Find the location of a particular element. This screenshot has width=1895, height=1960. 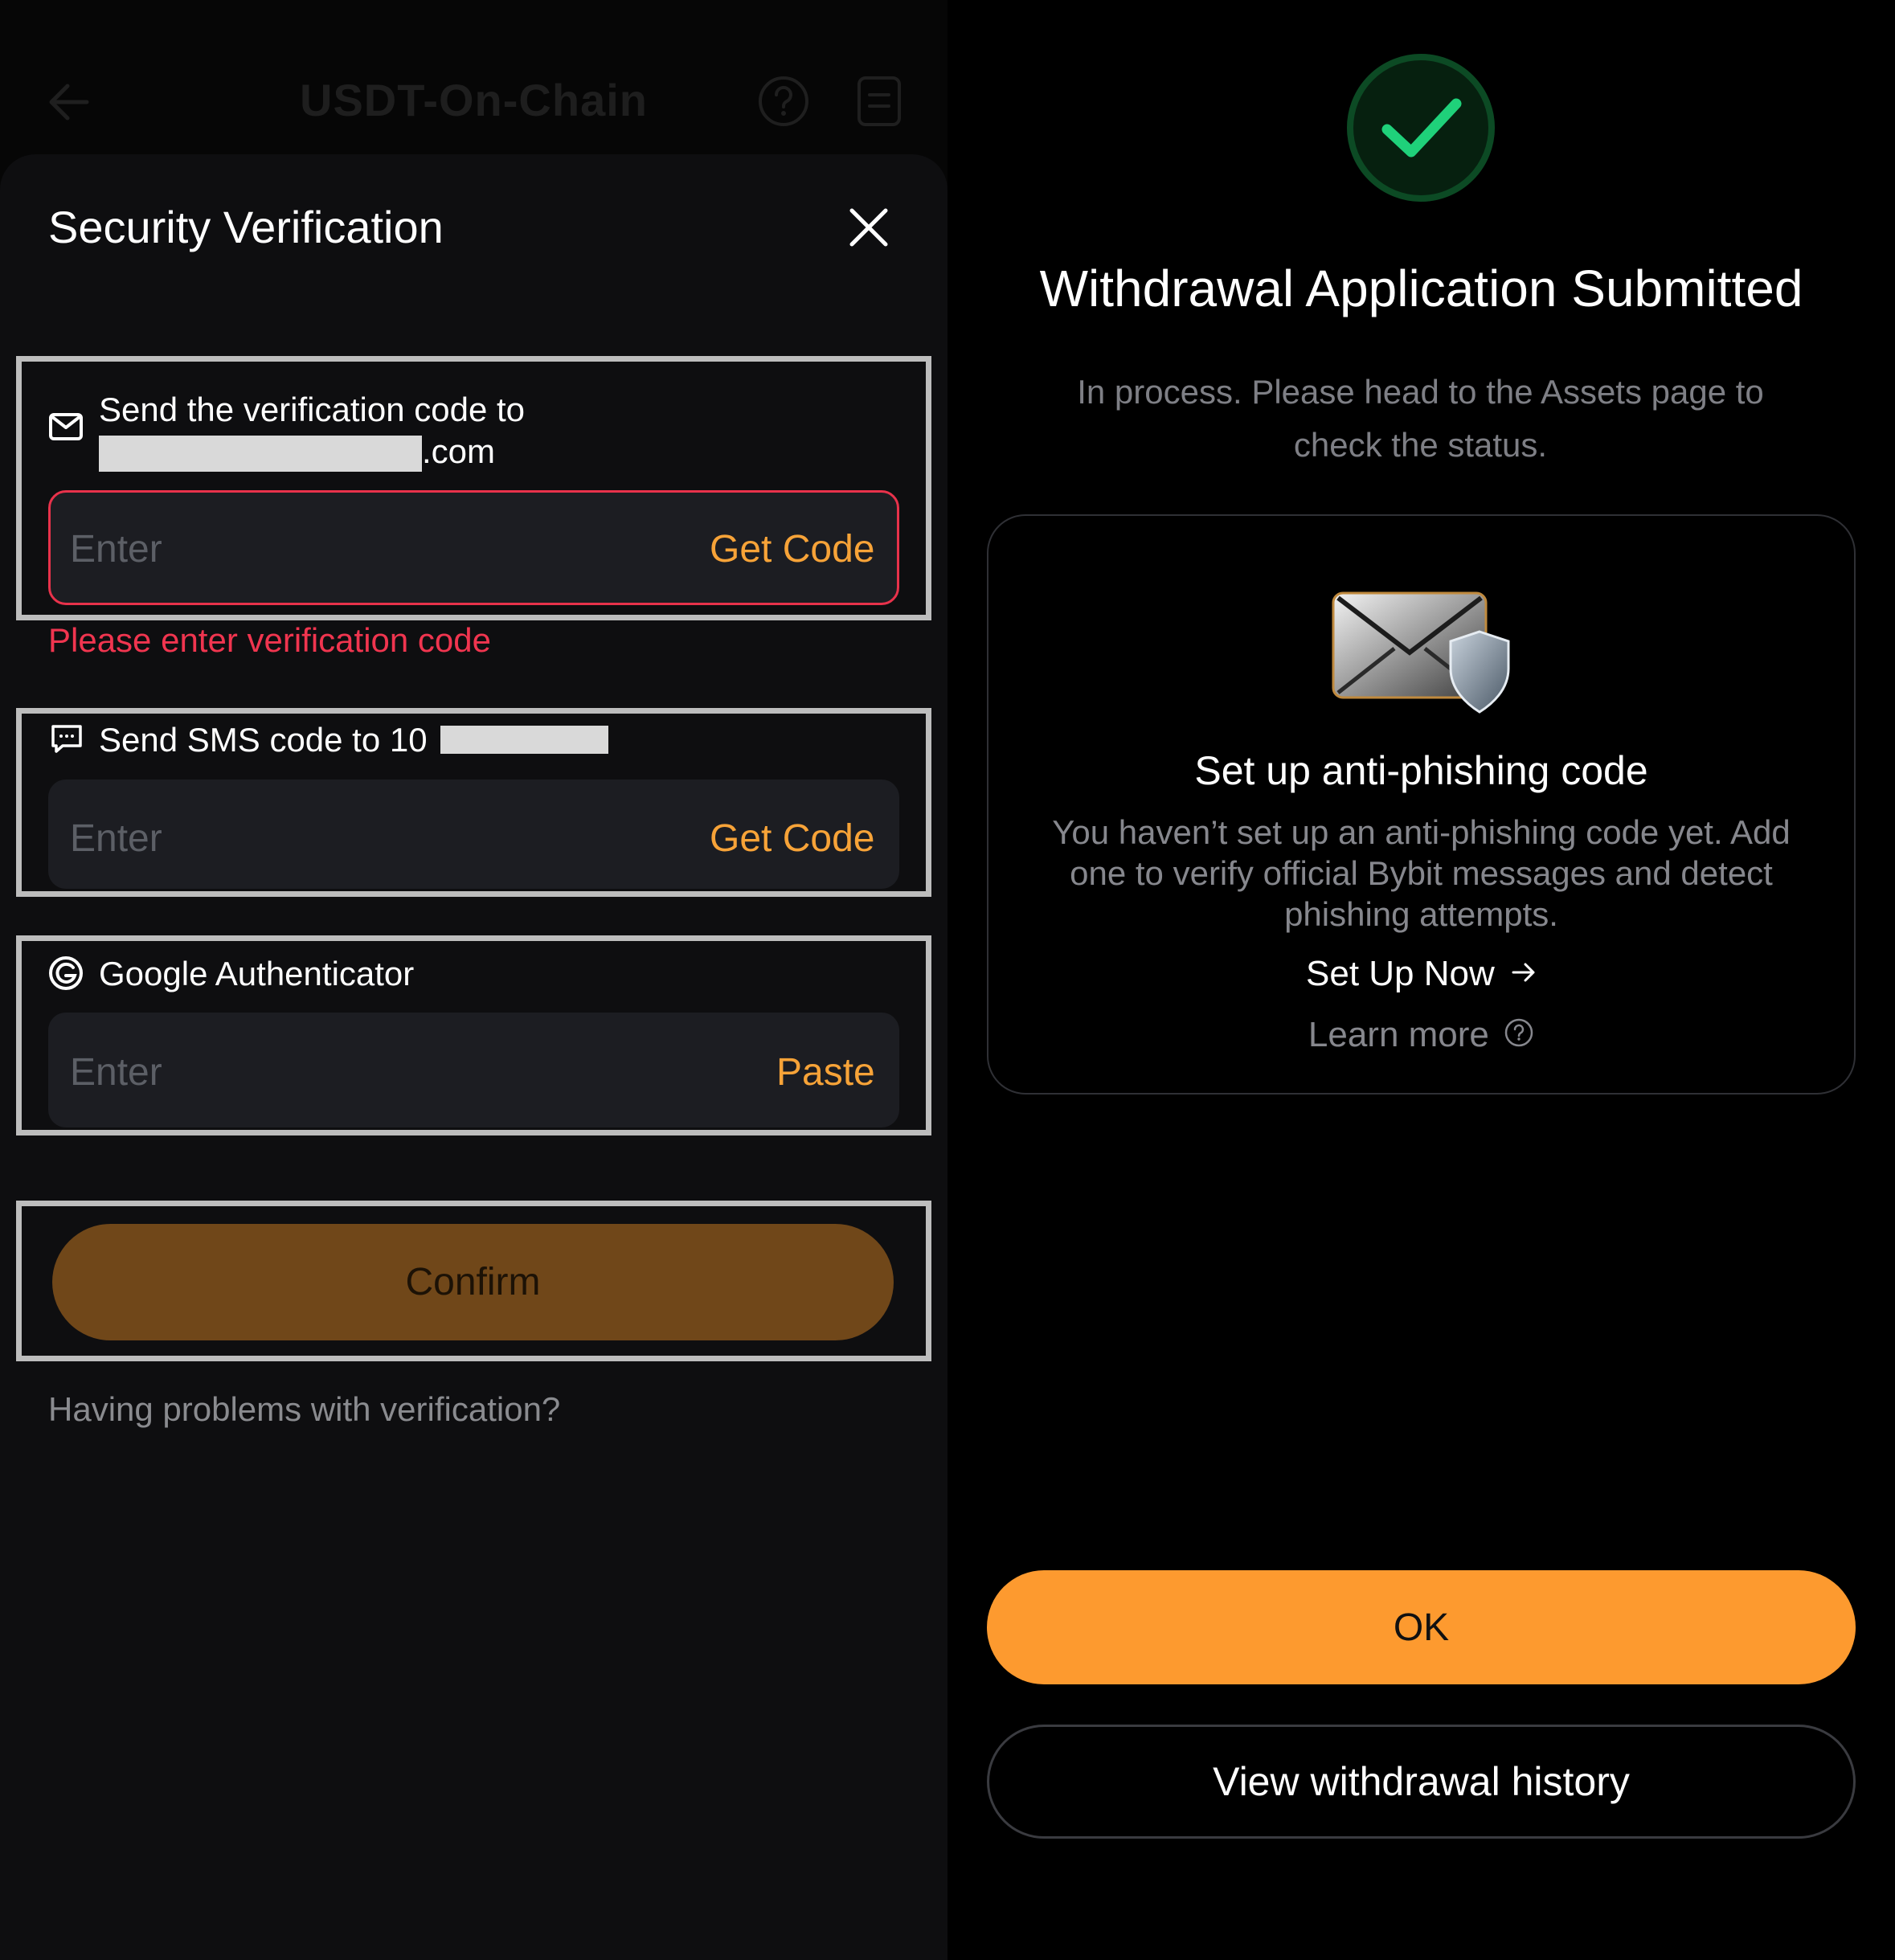

dimmed-page-header: USDT-On-Chain is located at coordinates (474, 80).